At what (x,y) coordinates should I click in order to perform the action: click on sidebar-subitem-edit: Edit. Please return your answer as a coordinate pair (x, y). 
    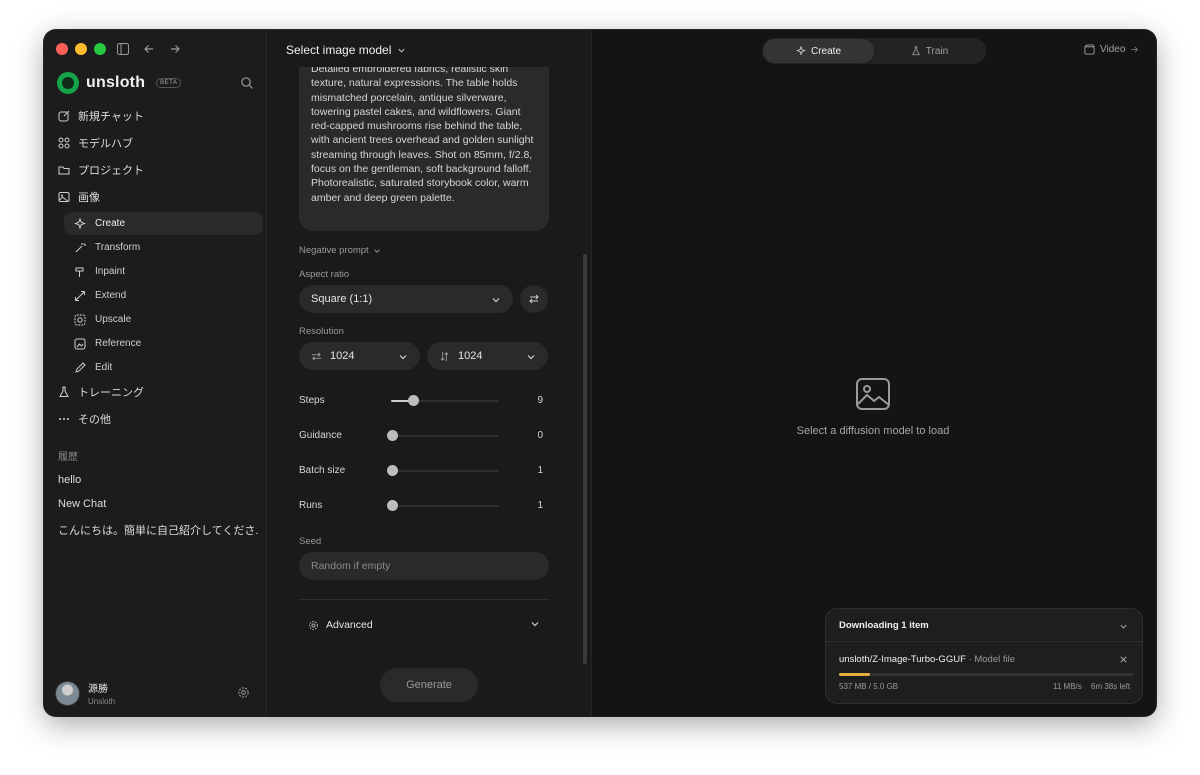
    Looking at the image, I should click on (163, 367).